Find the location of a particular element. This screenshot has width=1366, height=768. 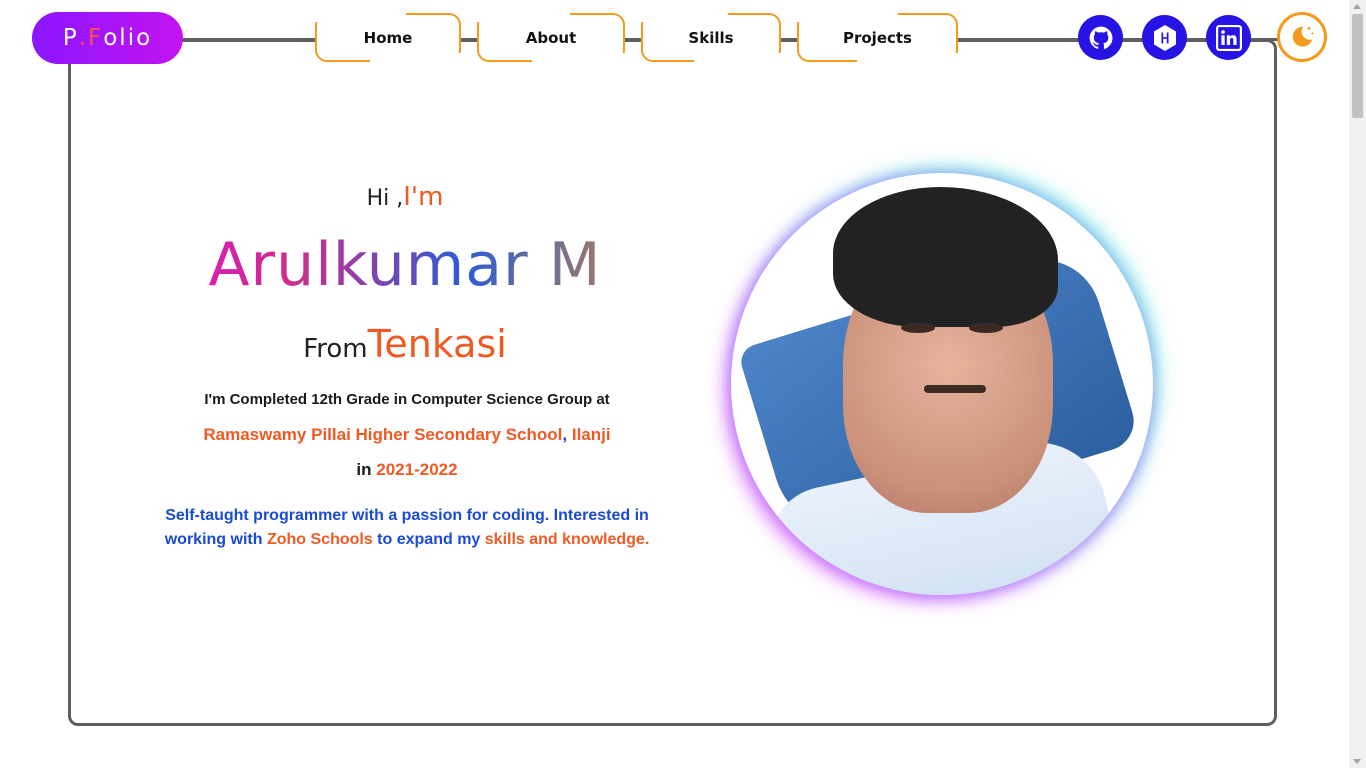

github-icon is located at coordinates (1100, 37).